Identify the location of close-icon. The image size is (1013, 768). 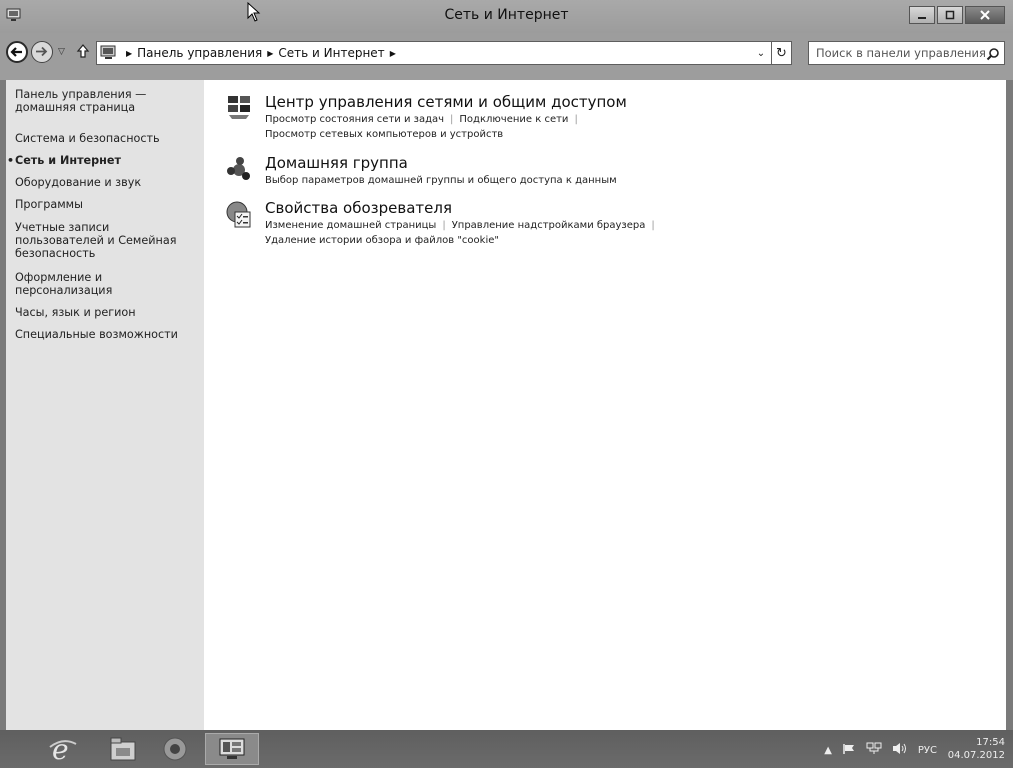
(985, 15).